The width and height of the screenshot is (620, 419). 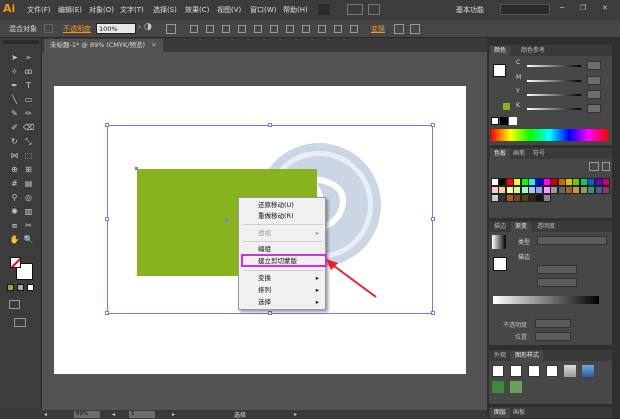 What do you see at coordinates (557, 269) in the screenshot?
I see `gradient-angle-input` at bounding box center [557, 269].